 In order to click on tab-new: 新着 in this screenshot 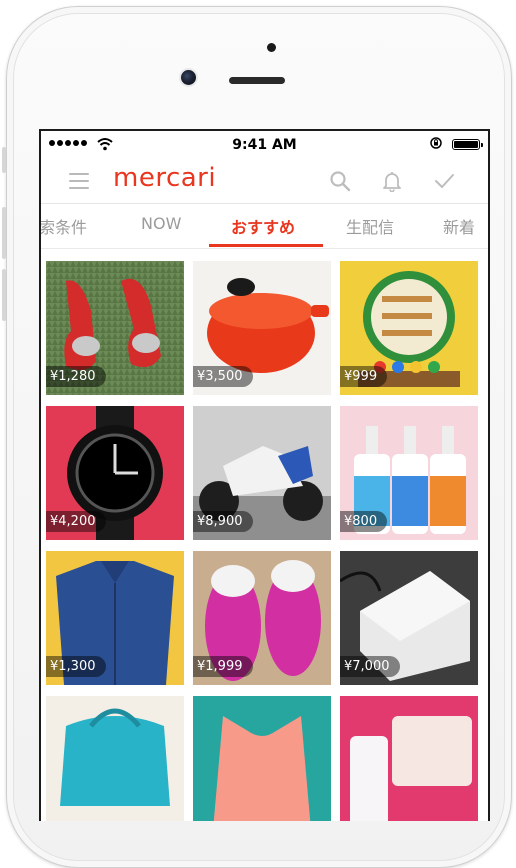, I will do `click(459, 226)`.